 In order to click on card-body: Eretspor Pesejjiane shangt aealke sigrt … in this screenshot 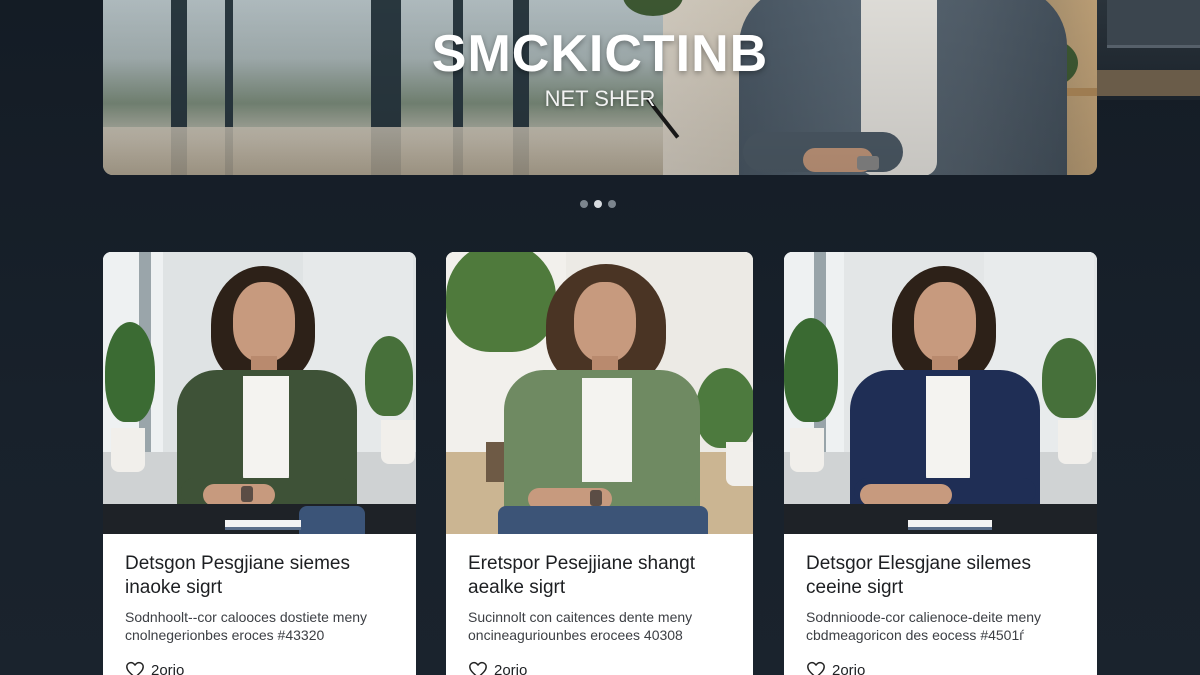, I will do `click(599, 604)`.